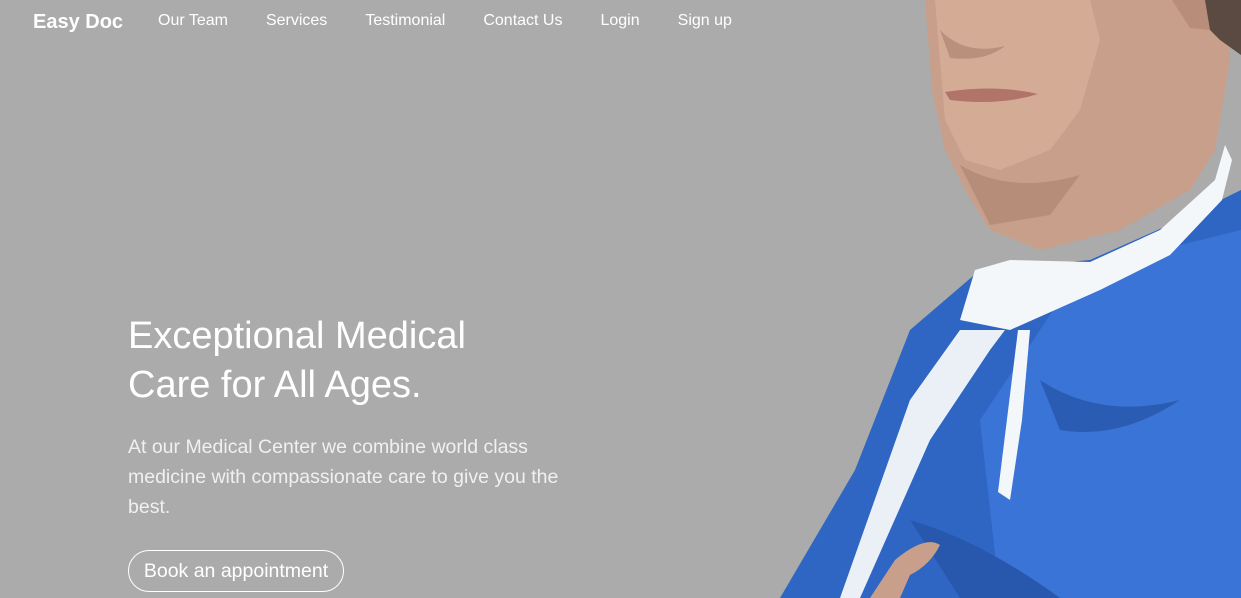 This screenshot has width=1241, height=598. I want to click on brand-logo: Easy Doc, so click(78, 22).